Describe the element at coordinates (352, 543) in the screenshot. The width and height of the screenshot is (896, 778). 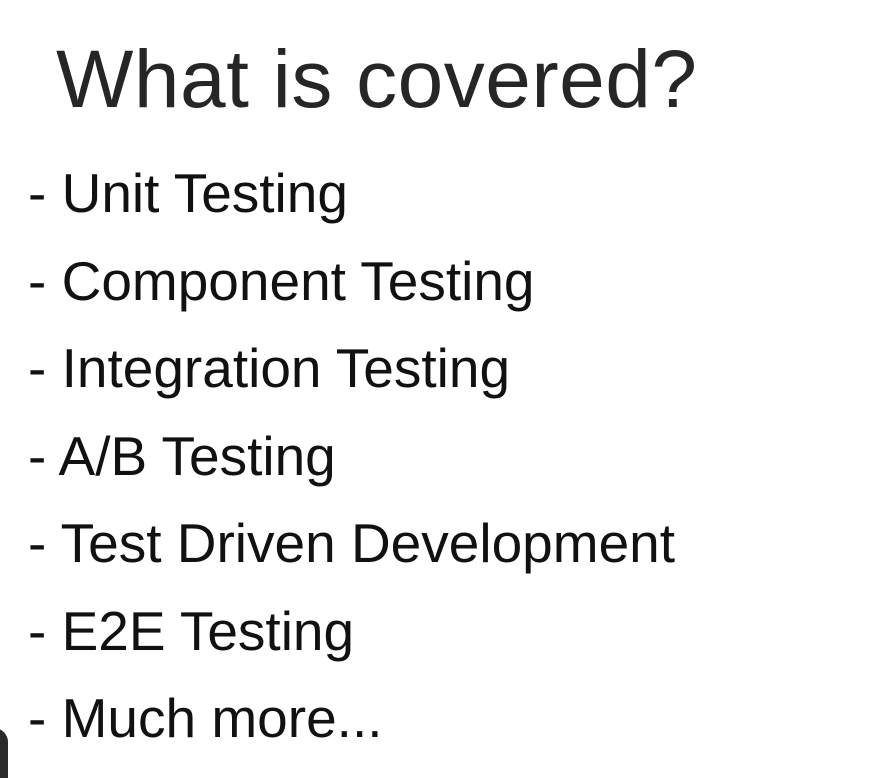
I see `list-item: - Test Driven Development` at that location.